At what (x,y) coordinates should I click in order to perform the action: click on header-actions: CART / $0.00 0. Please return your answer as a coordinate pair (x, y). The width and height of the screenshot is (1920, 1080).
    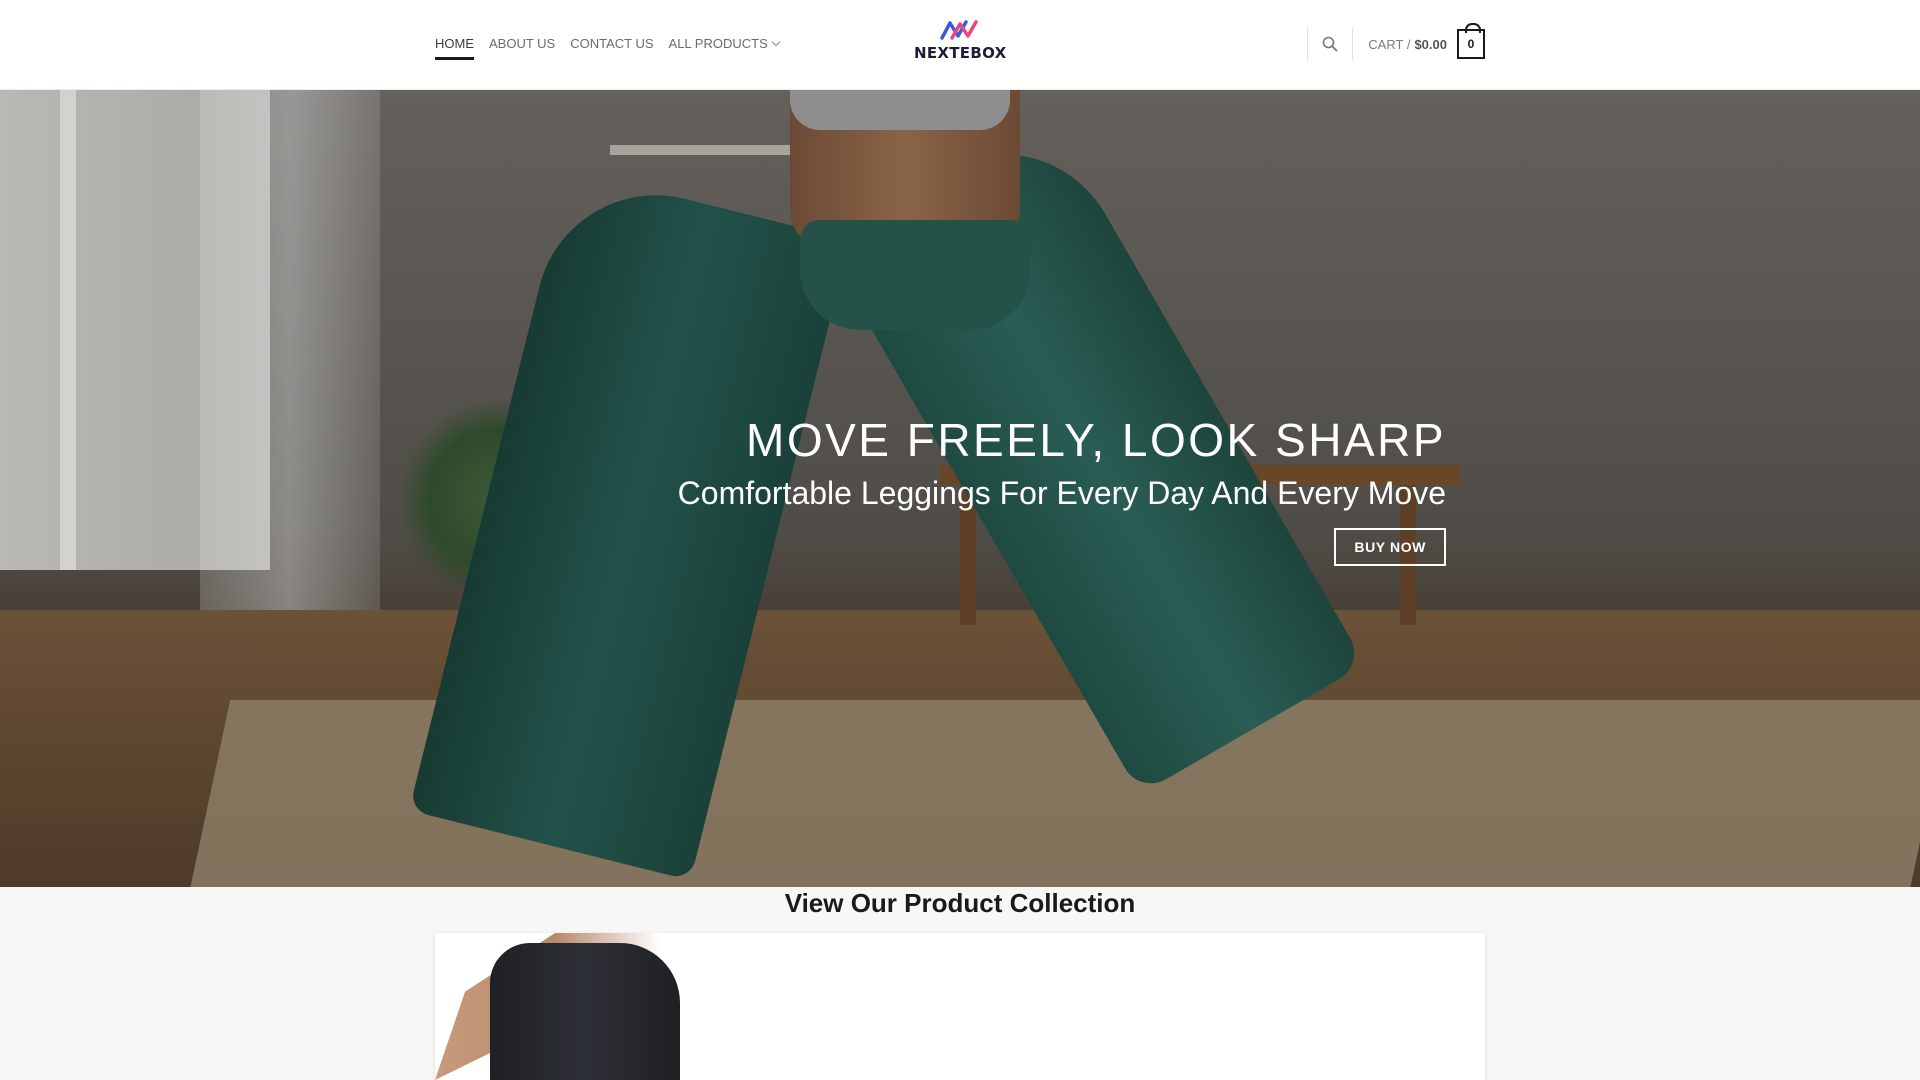
    Looking at the image, I should click on (1396, 43).